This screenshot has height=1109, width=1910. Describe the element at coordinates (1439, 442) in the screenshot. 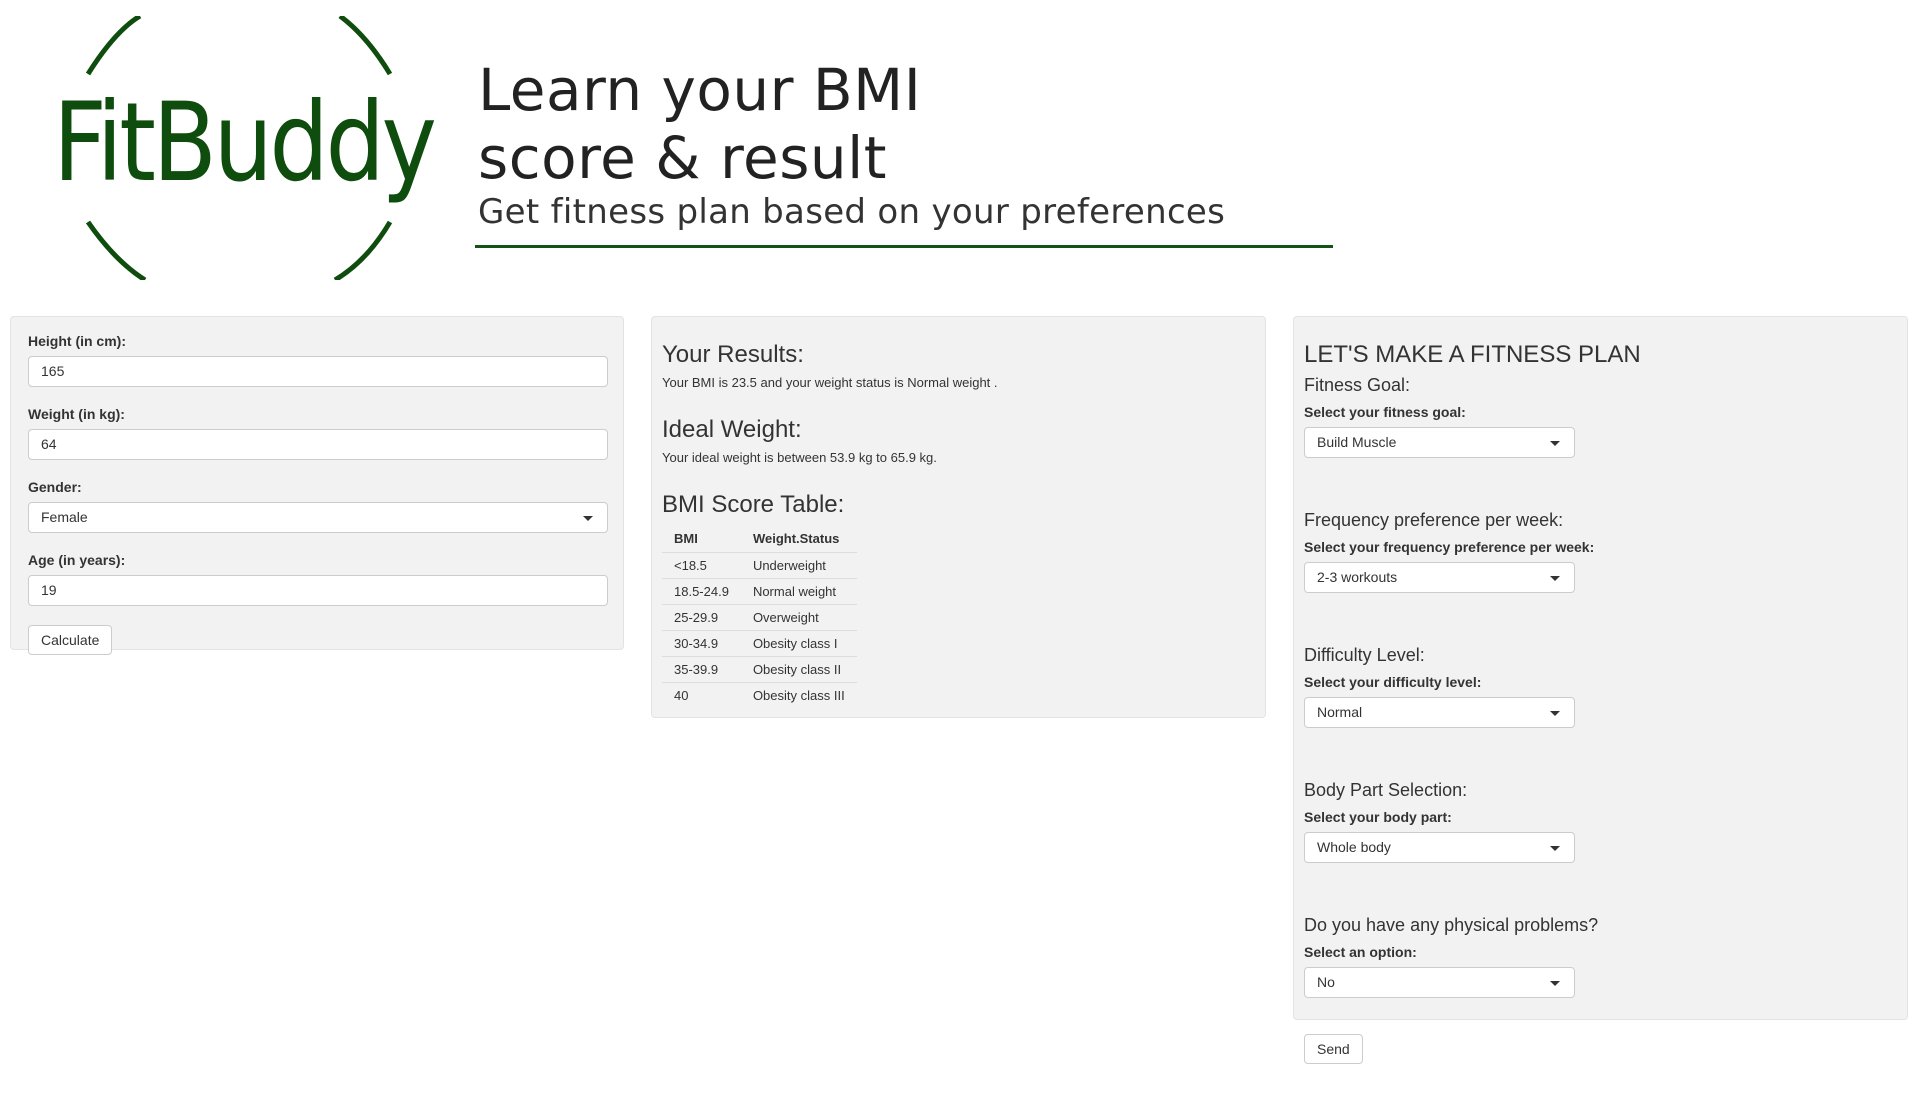

I see `fitness-goal-select: Build Muscle` at that location.